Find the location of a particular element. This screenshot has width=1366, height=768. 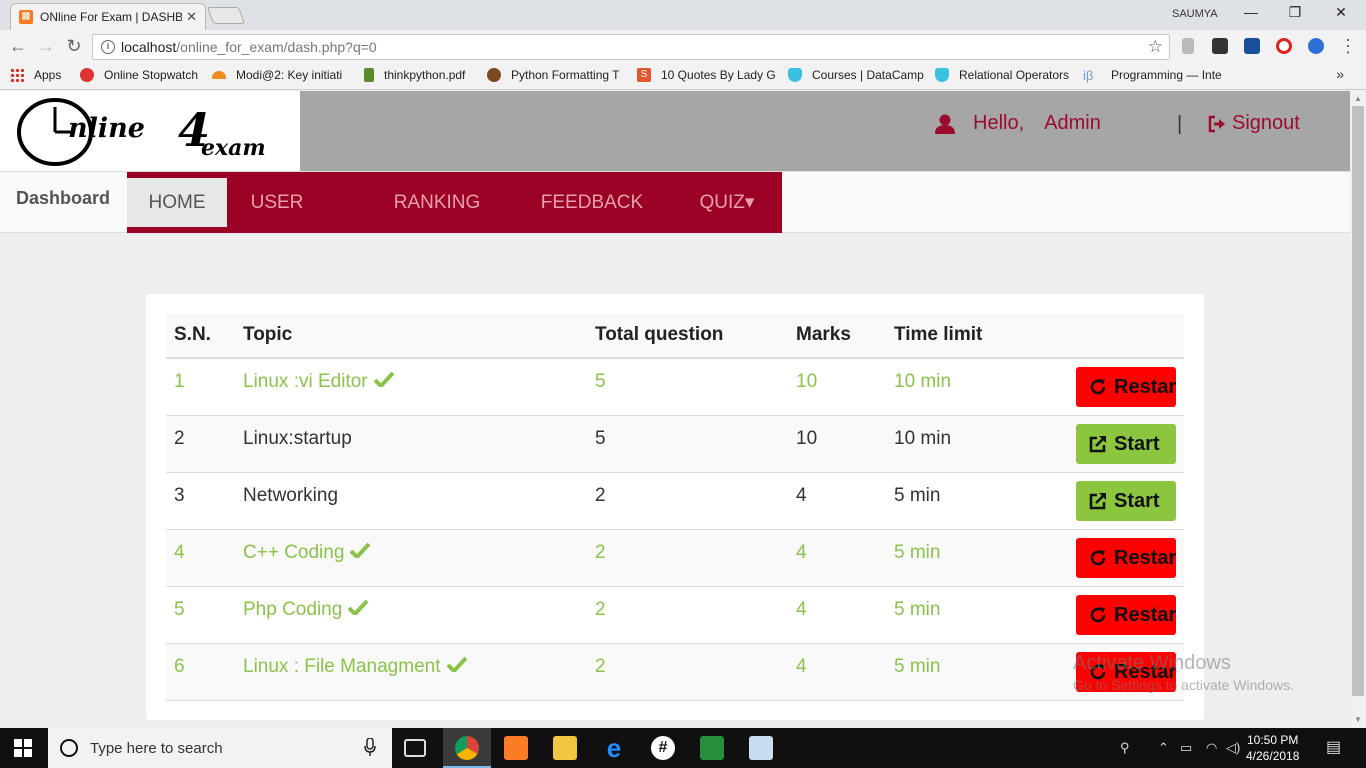

edge-icon: e is located at coordinates (614, 748).